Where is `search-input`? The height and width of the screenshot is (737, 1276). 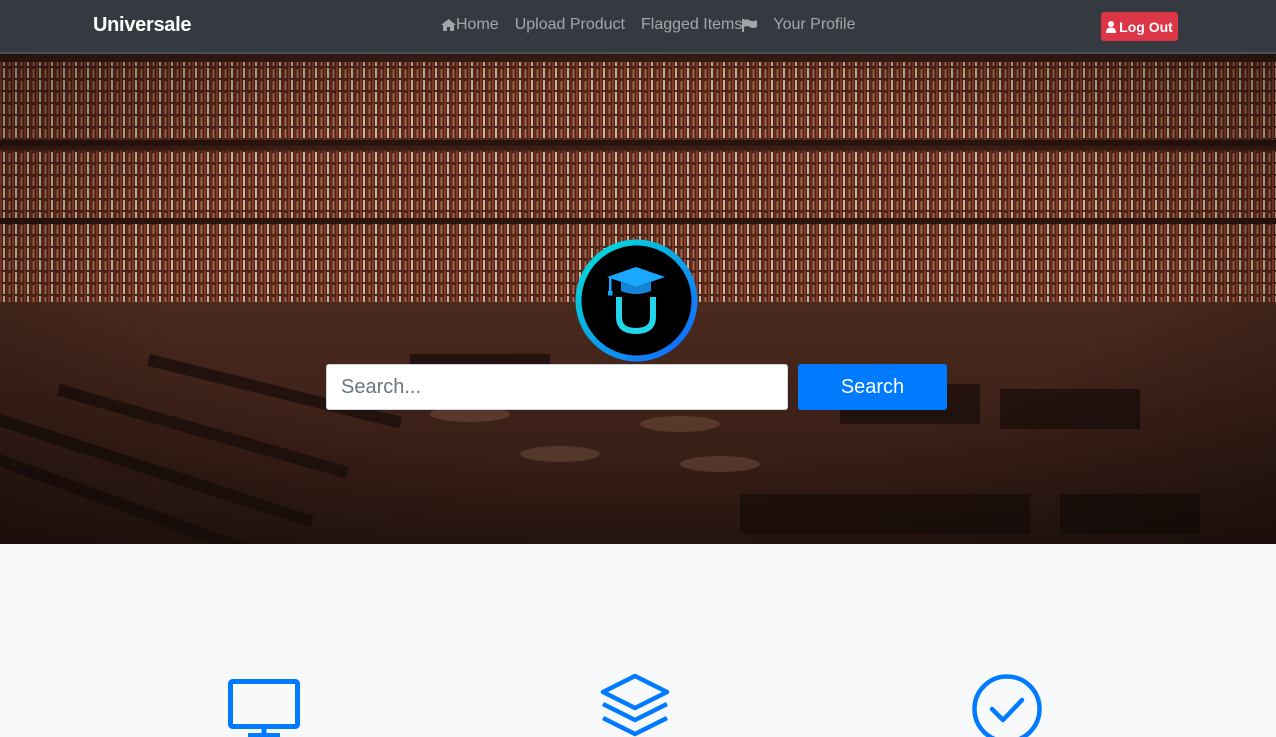
search-input is located at coordinates (557, 387).